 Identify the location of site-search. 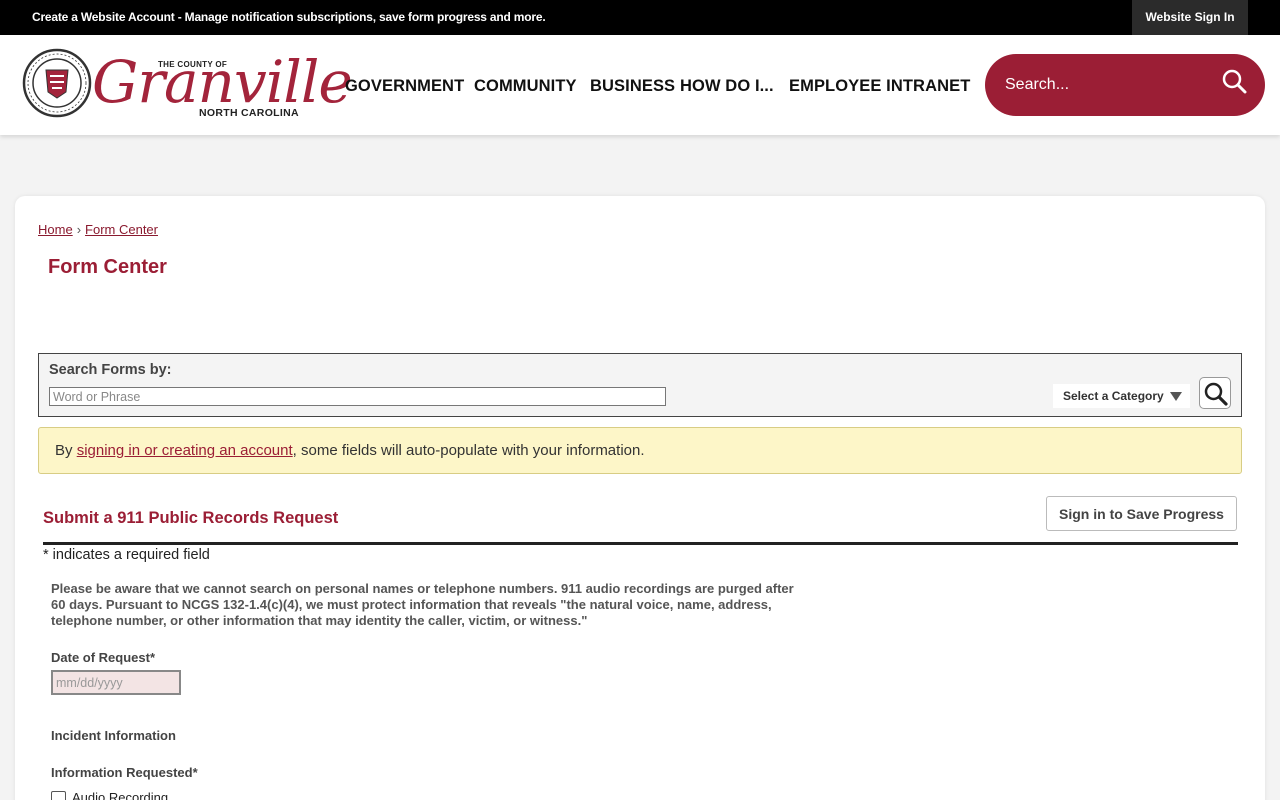
(1125, 85).